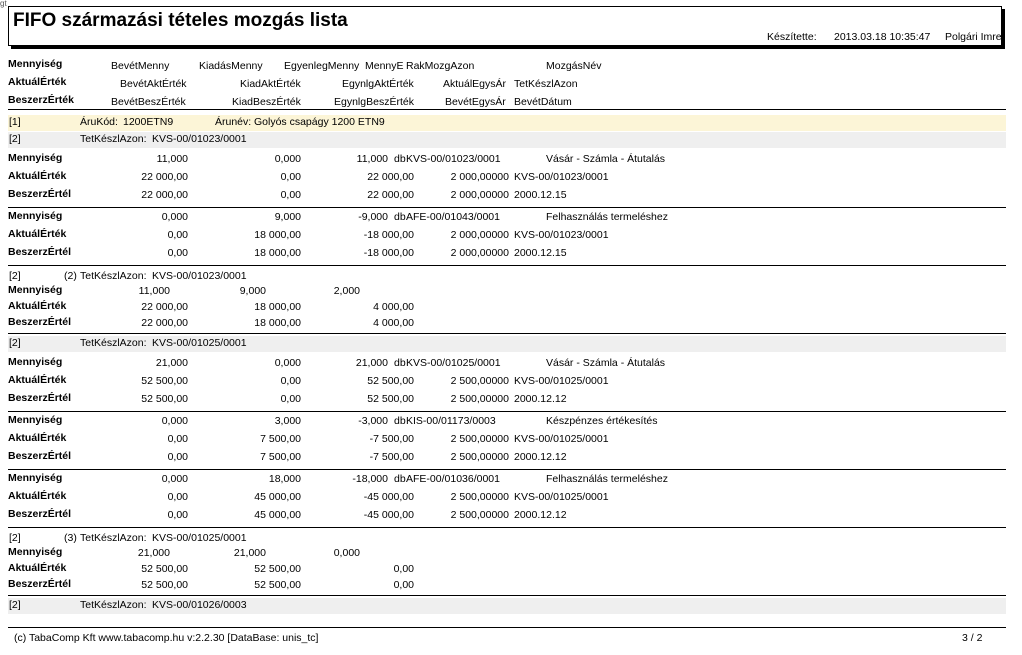 The image size is (1022, 655). I want to click on summary-num: [2], so click(15, 538).